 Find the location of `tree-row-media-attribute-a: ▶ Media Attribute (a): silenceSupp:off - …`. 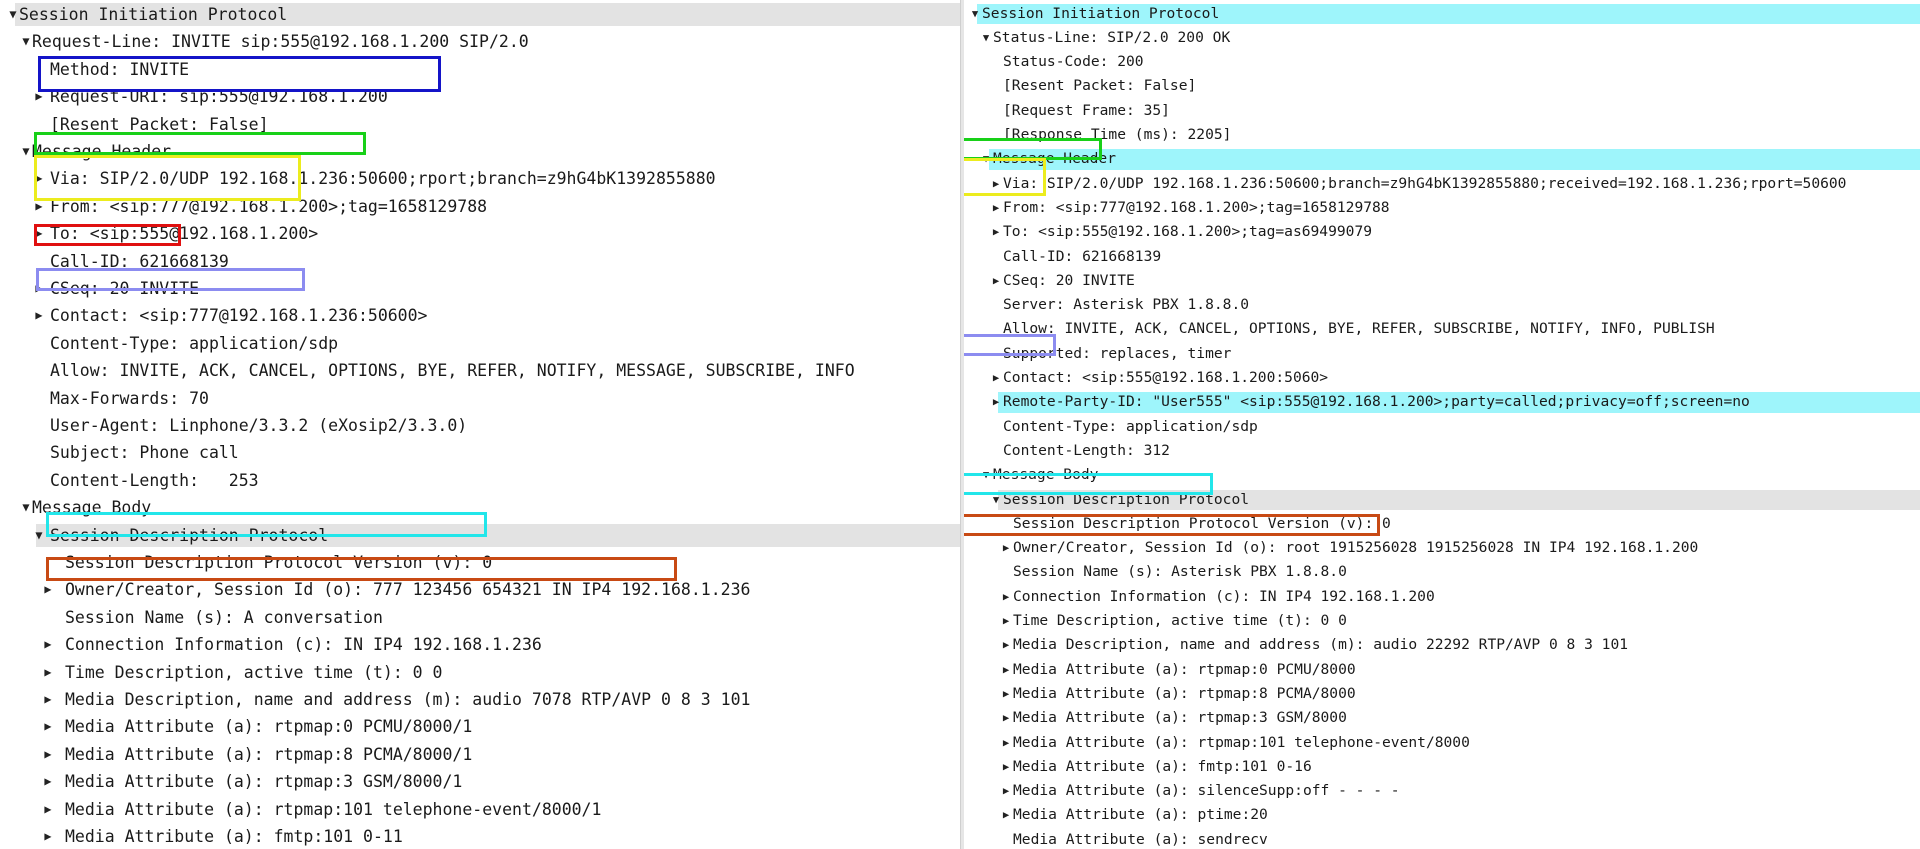

tree-row-media-attribute-a: ▶ Media Attribute (a): silenceSupp:off - … is located at coordinates (1442, 791).